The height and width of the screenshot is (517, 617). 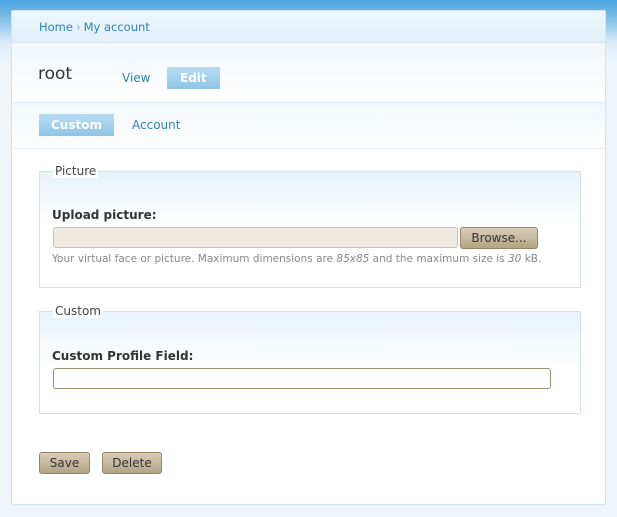 I want to click on delete-button: Delete, so click(x=132, y=463).